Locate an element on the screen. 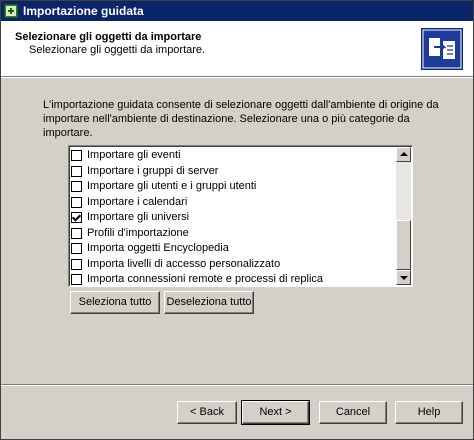 The image size is (474, 440). scroll-thumb is located at coordinates (403, 245).